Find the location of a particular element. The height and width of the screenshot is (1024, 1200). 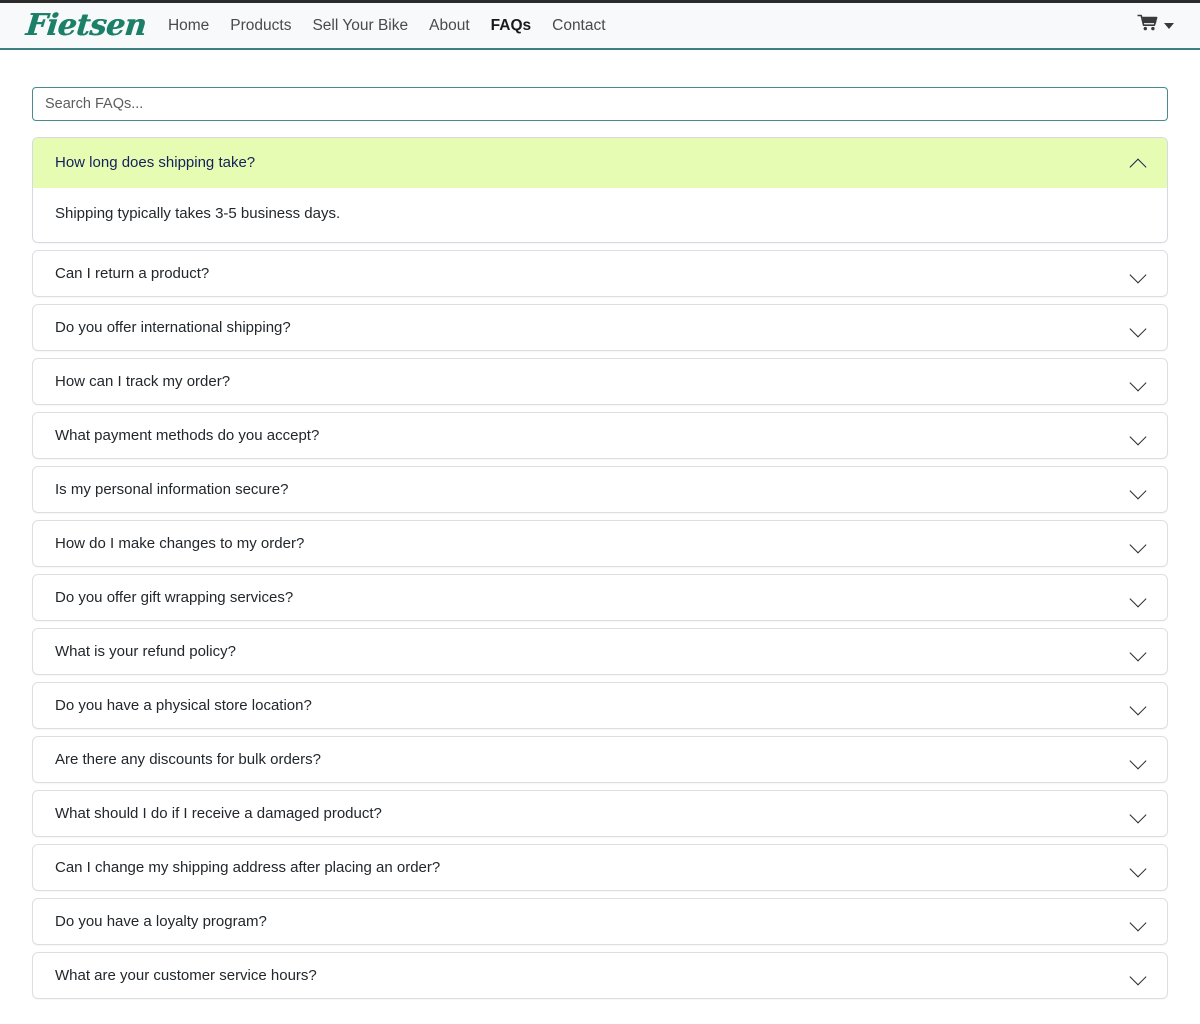

faq-question-text: What payment methods do you accept? is located at coordinates (187, 435).